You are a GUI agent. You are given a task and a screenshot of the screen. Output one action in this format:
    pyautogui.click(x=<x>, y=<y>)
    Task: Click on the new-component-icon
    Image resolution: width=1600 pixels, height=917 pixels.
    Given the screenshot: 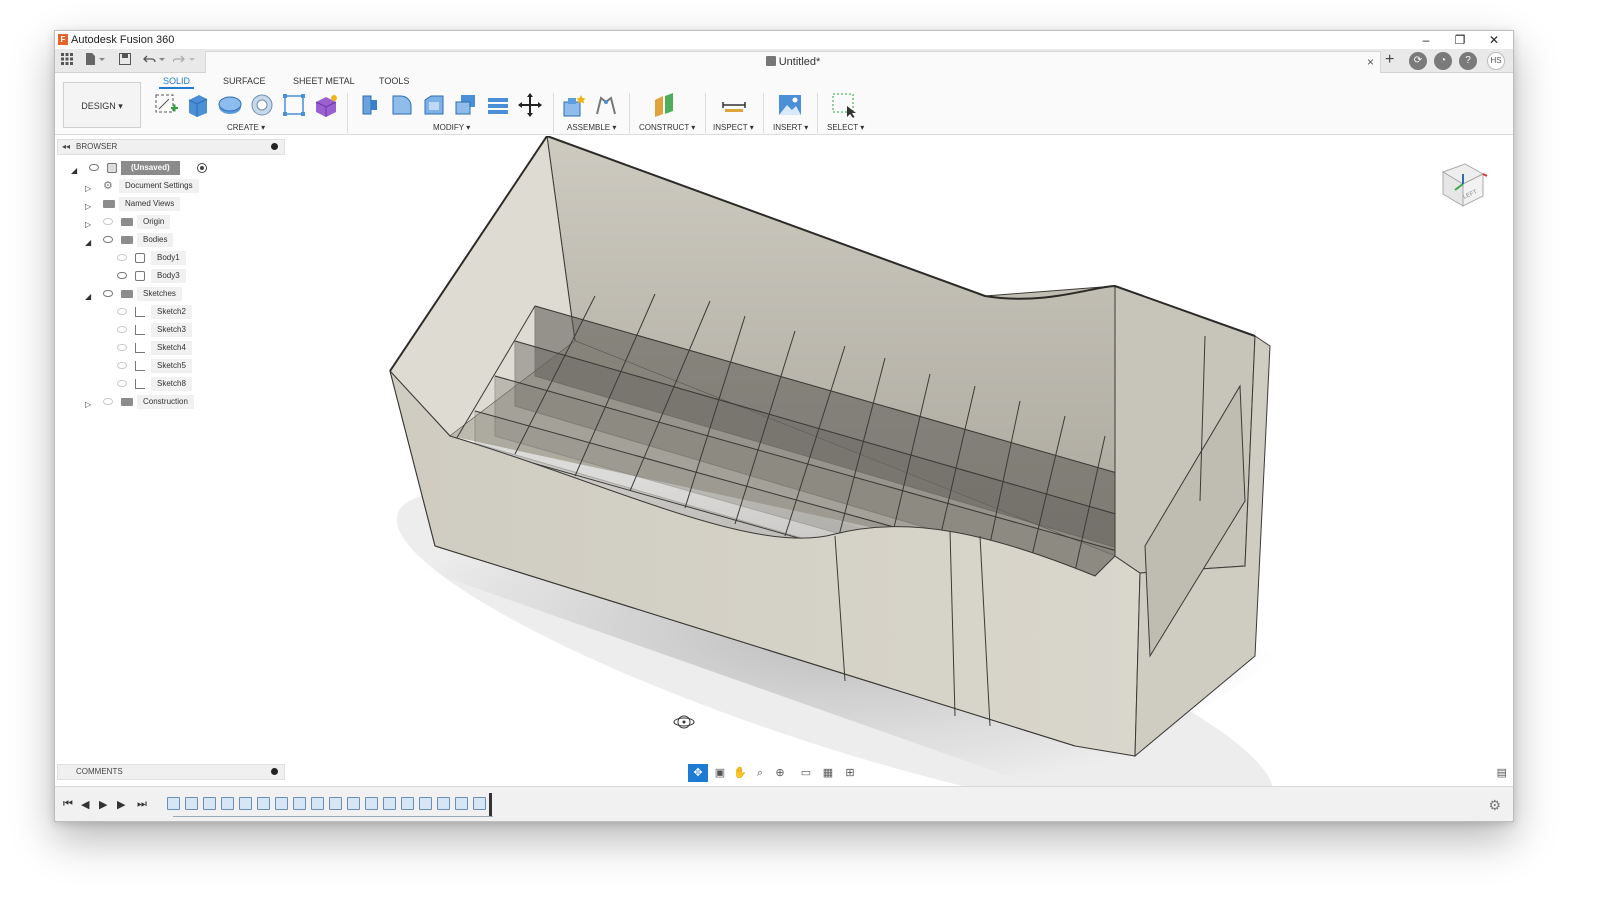 What is the action you would take?
    pyautogui.click(x=574, y=105)
    